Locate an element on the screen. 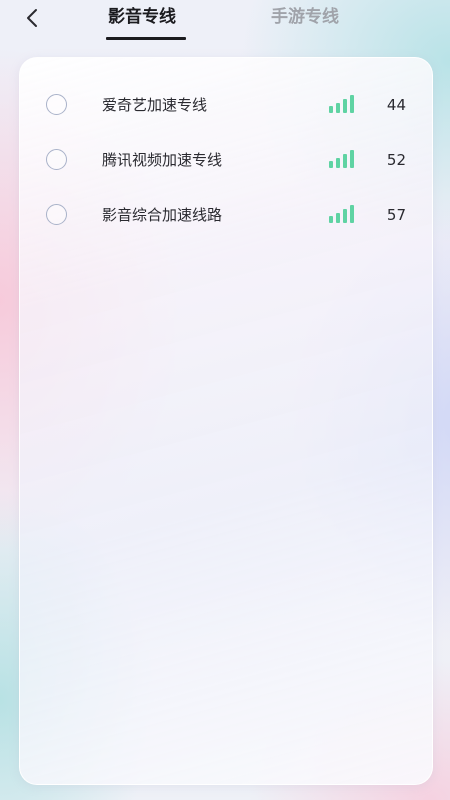  tab-game-lines: 手游专线 is located at coordinates (305, 17).